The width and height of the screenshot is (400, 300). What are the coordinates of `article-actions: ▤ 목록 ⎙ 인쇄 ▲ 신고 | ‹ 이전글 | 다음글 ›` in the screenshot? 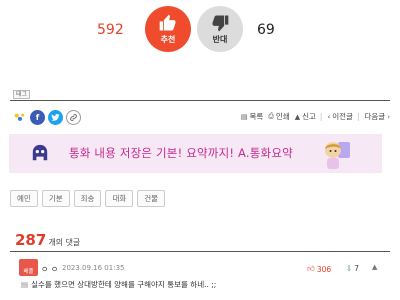 It's located at (313, 116).